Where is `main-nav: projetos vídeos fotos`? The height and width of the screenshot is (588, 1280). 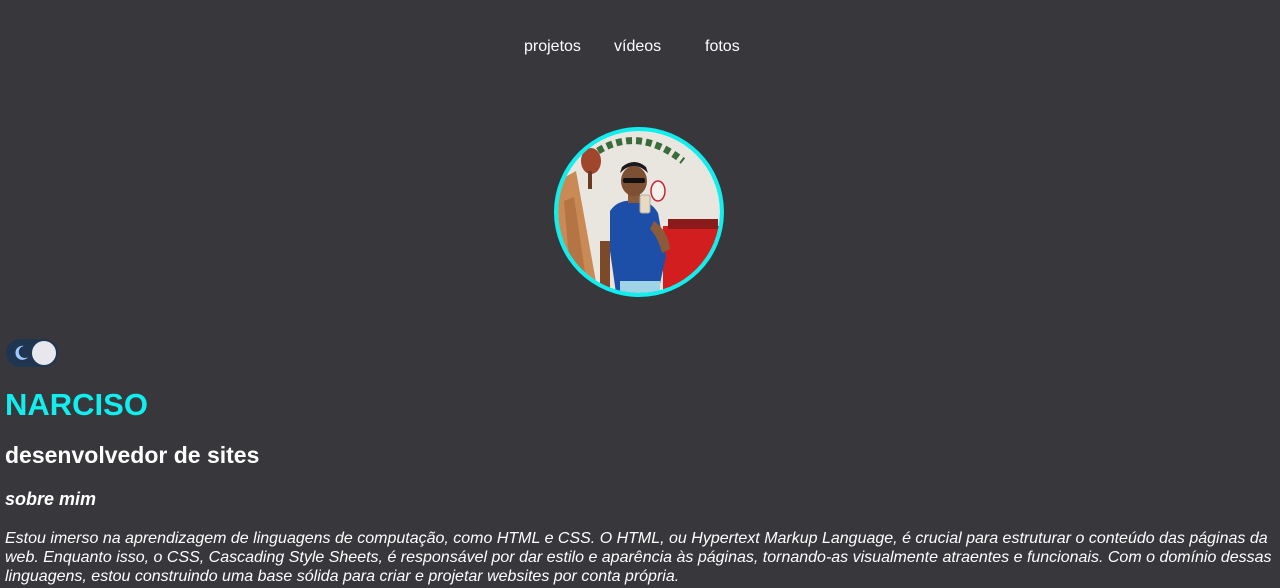
main-nav: projetos vídeos fotos is located at coordinates (640, 48).